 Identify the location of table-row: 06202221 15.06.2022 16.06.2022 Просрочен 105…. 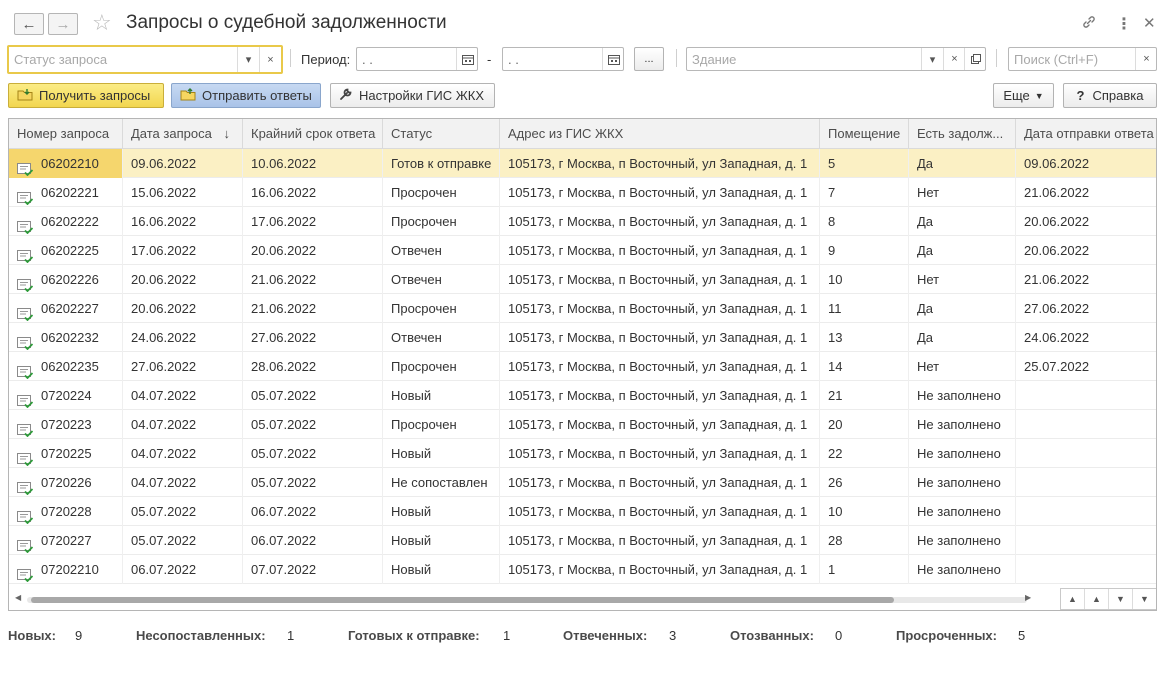
(582, 192).